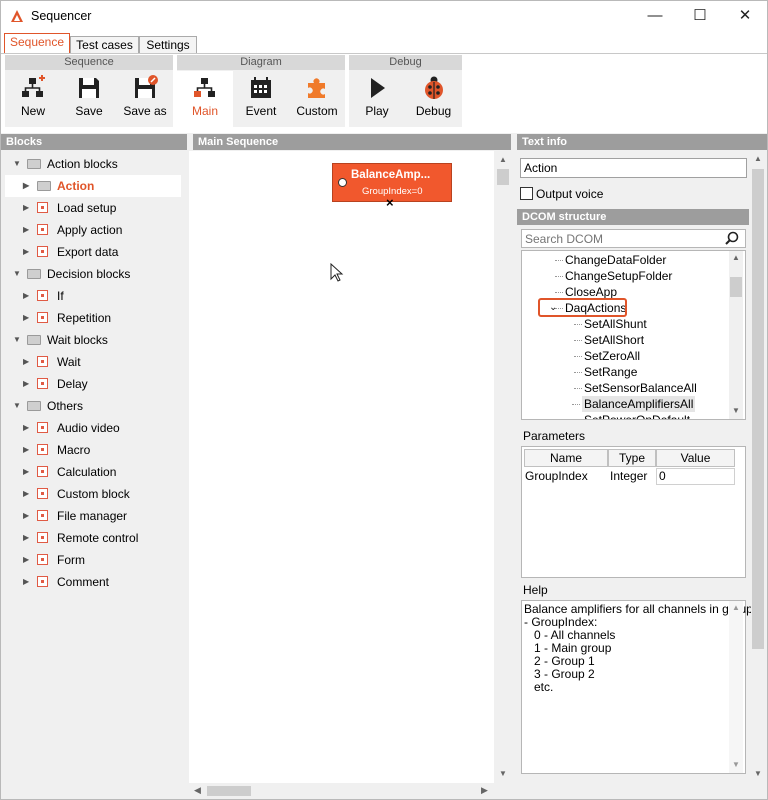 The image size is (768, 800). Describe the element at coordinates (88, 252) in the screenshot. I see `tree-item-label: Export data` at that location.